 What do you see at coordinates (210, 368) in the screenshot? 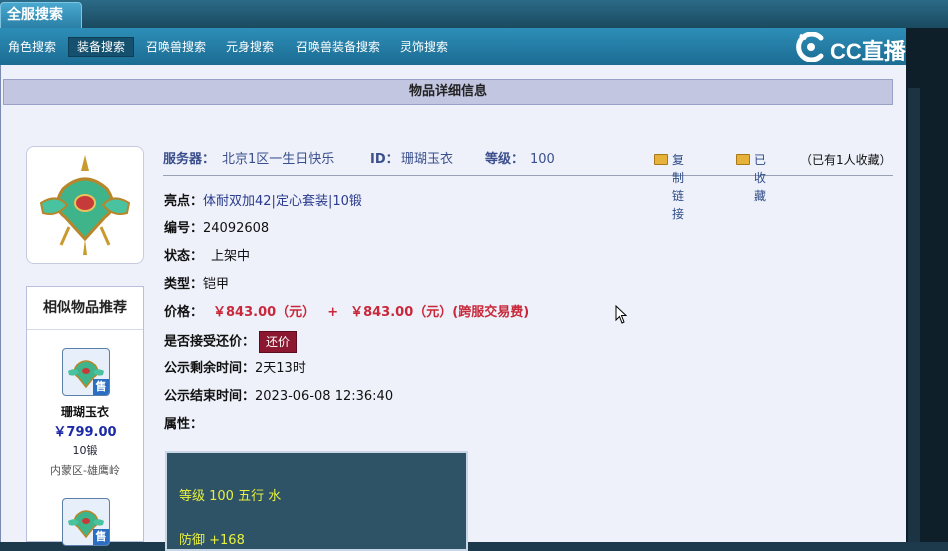
I see `remaining-time-label: 公示剩余时间：` at bounding box center [210, 368].